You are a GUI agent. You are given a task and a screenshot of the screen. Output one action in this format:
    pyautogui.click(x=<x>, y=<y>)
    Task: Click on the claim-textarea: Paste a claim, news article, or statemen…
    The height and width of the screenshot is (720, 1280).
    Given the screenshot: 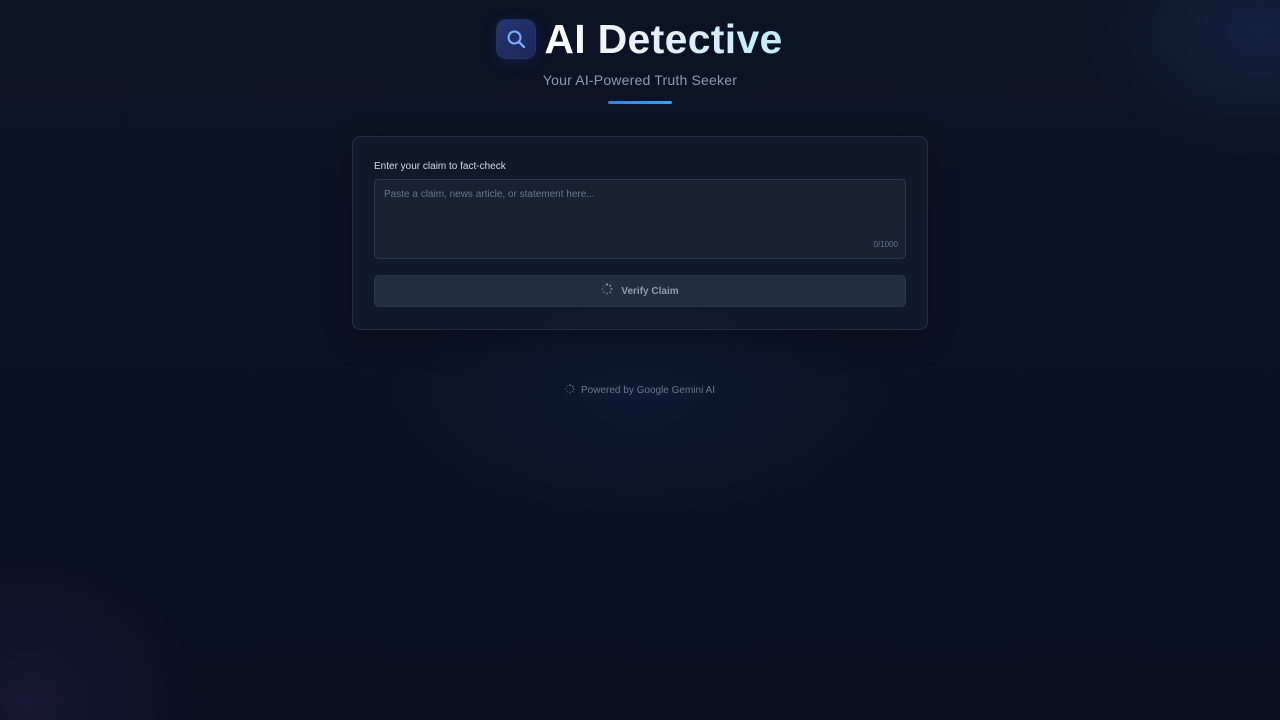 What is the action you would take?
    pyautogui.click(x=640, y=219)
    